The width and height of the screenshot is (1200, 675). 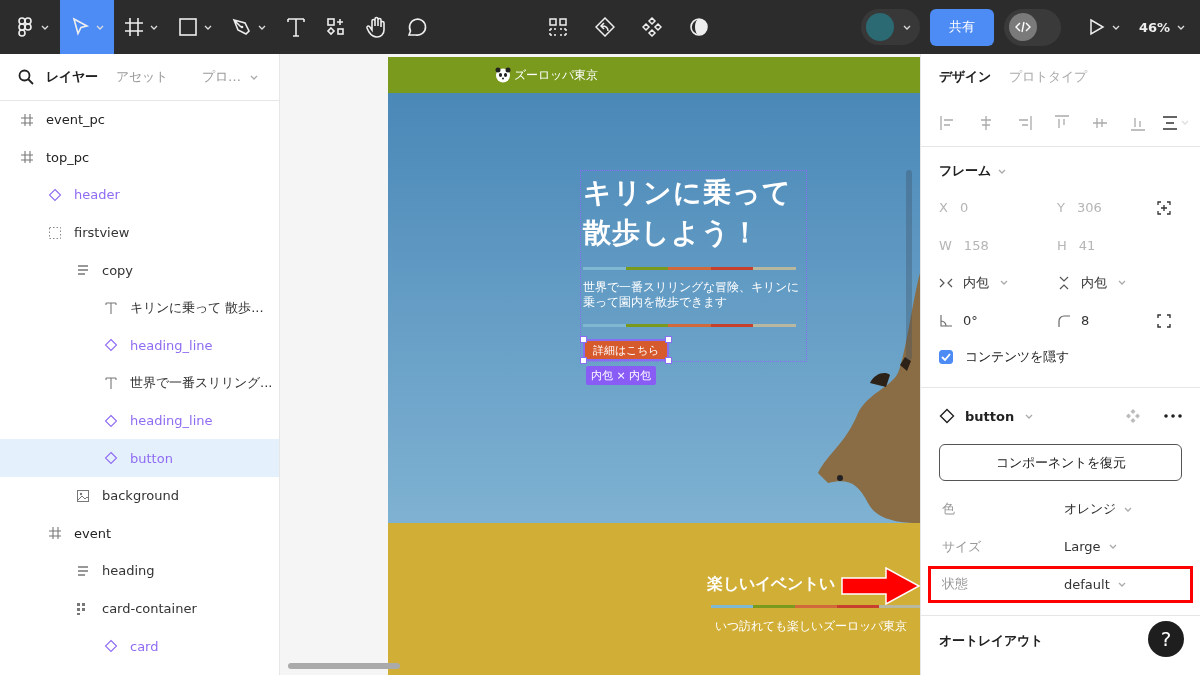 What do you see at coordinates (687, 193) in the screenshot?
I see `hero-heading: キリンに乗って` at bounding box center [687, 193].